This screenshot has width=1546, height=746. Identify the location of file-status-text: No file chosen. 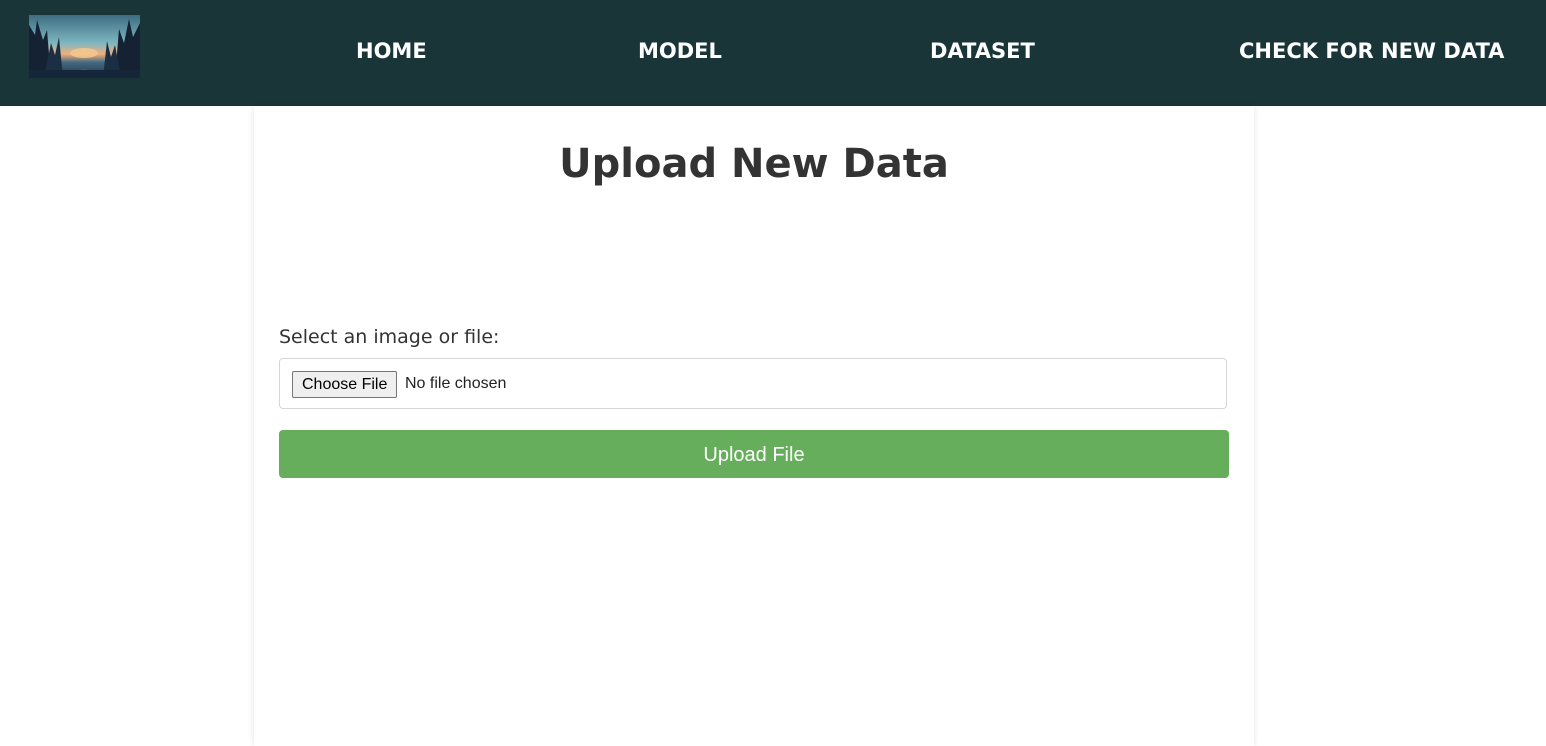
(456, 383).